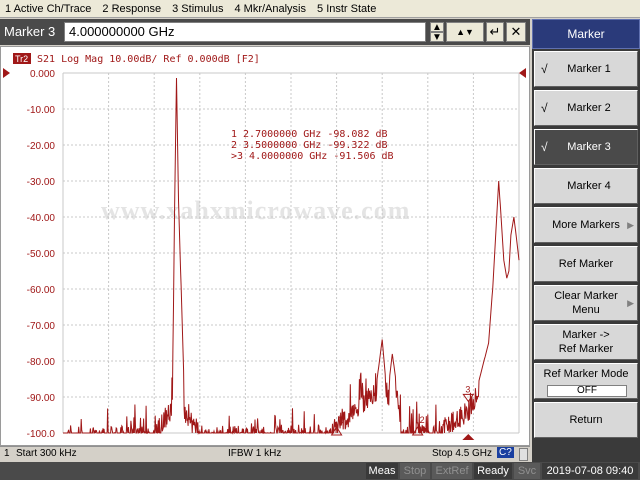 The height and width of the screenshot is (480, 640). Describe the element at coordinates (347, 9) in the screenshot. I see `menu-instr-state: 5 Instr State` at that location.